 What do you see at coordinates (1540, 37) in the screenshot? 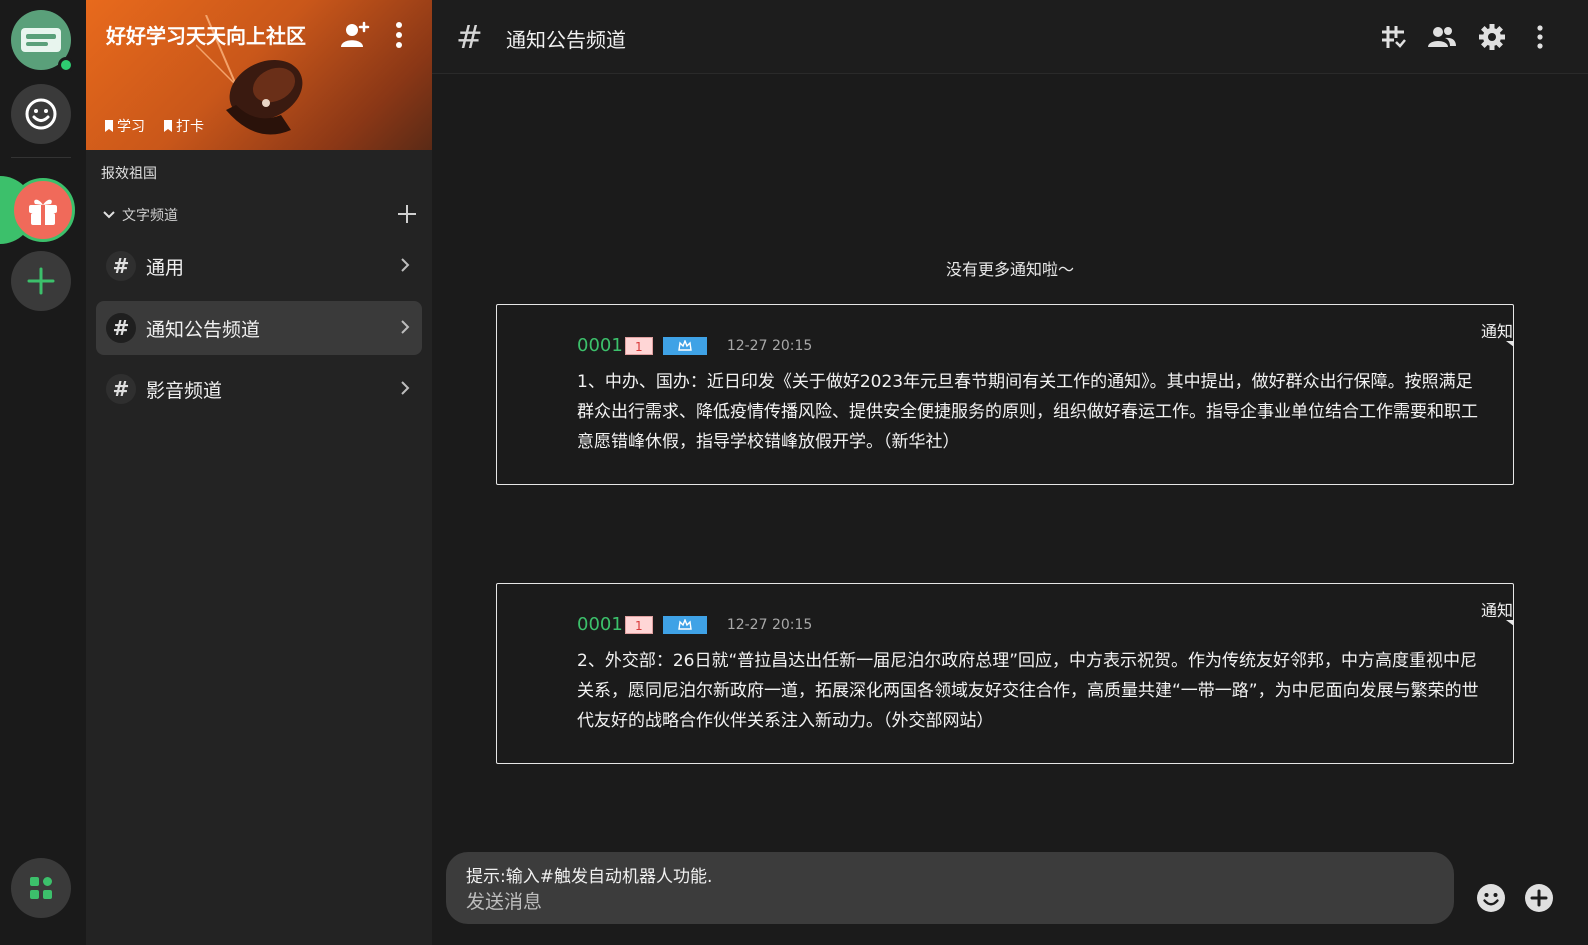
I see `more-vertical-icon` at bounding box center [1540, 37].